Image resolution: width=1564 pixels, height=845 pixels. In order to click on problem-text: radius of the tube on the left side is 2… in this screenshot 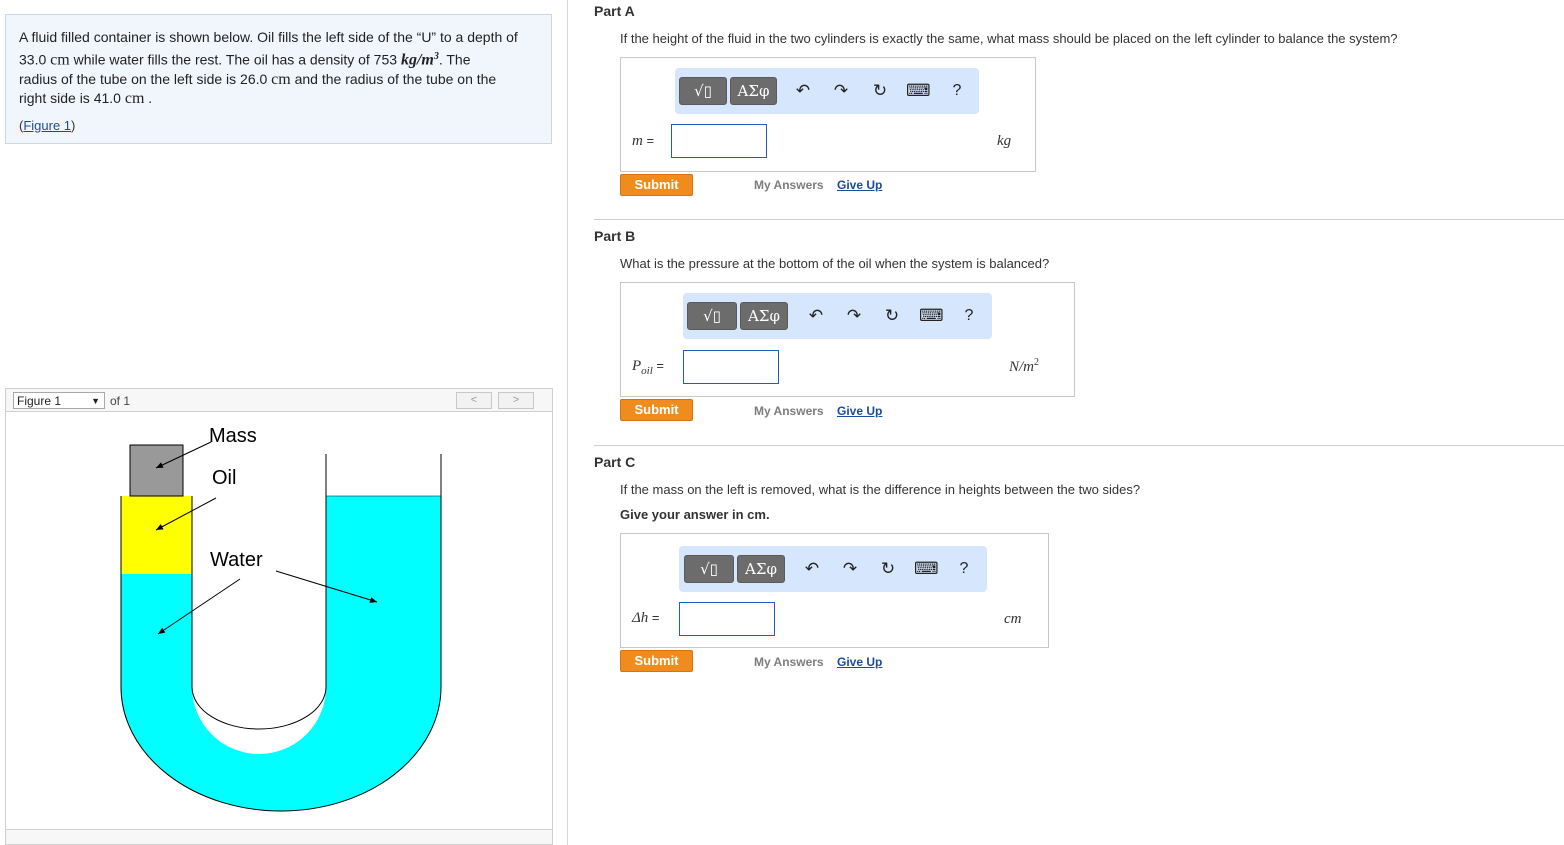, I will do `click(145, 78)`.